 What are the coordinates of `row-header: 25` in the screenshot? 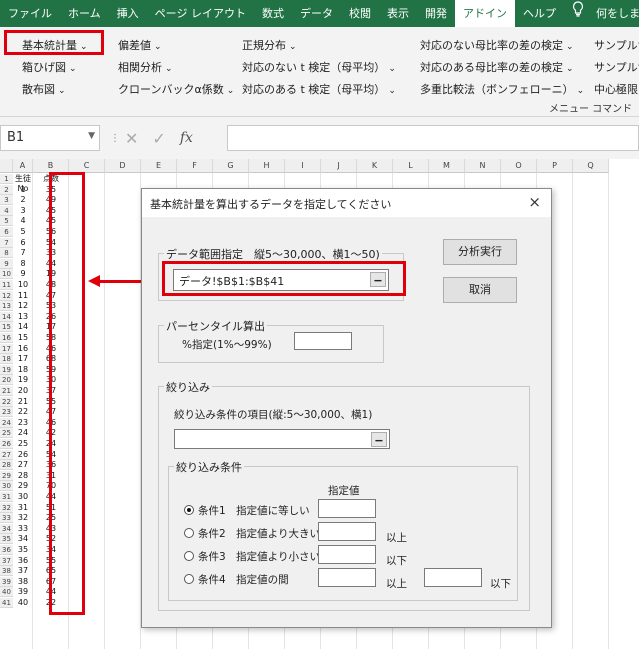 It's located at (6, 433).